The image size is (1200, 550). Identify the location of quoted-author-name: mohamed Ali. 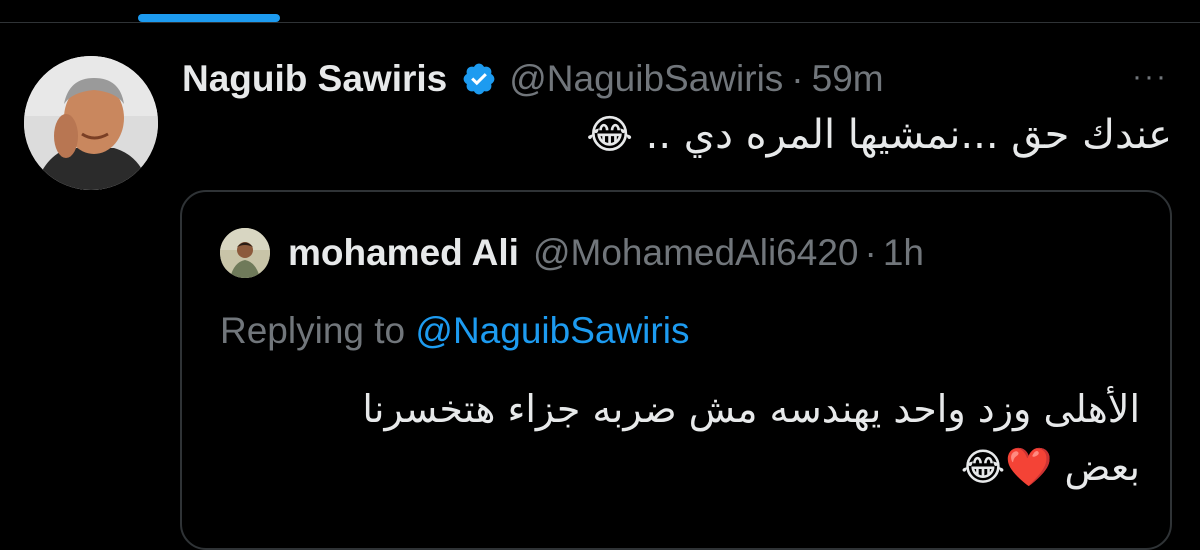
(403, 253).